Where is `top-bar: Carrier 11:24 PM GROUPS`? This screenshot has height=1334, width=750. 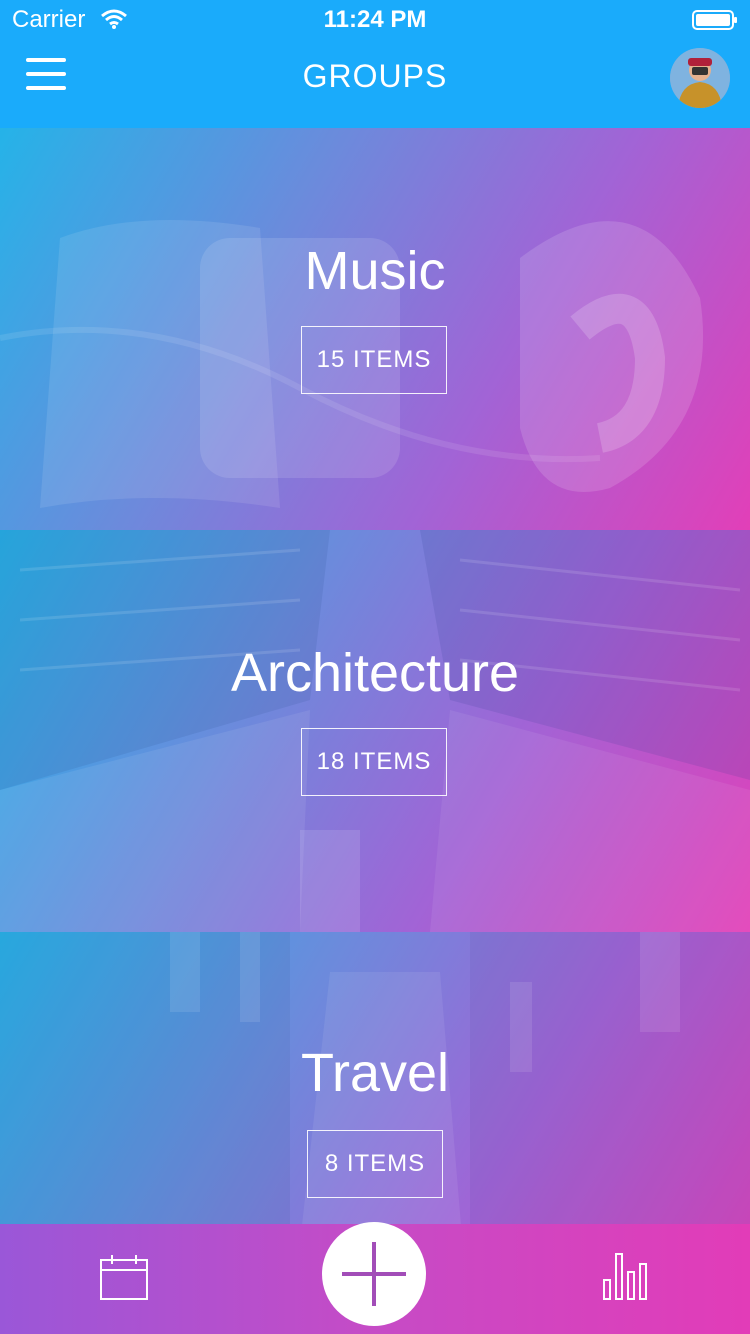
top-bar: Carrier 11:24 PM GROUPS is located at coordinates (375, 64).